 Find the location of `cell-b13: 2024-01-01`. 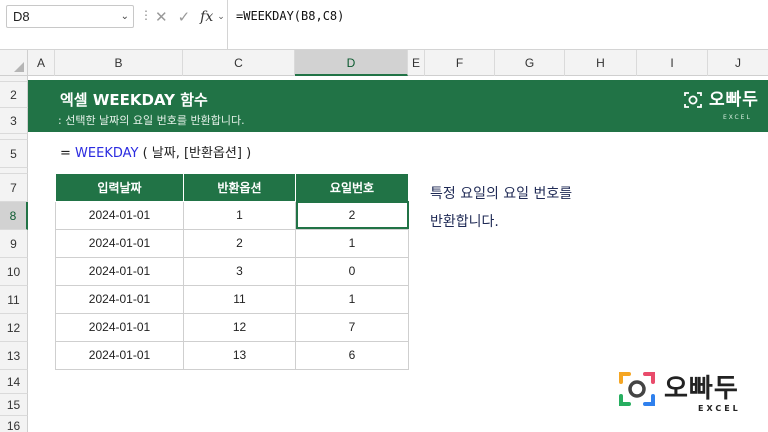

cell-b13: 2024-01-01 is located at coordinates (119, 355).